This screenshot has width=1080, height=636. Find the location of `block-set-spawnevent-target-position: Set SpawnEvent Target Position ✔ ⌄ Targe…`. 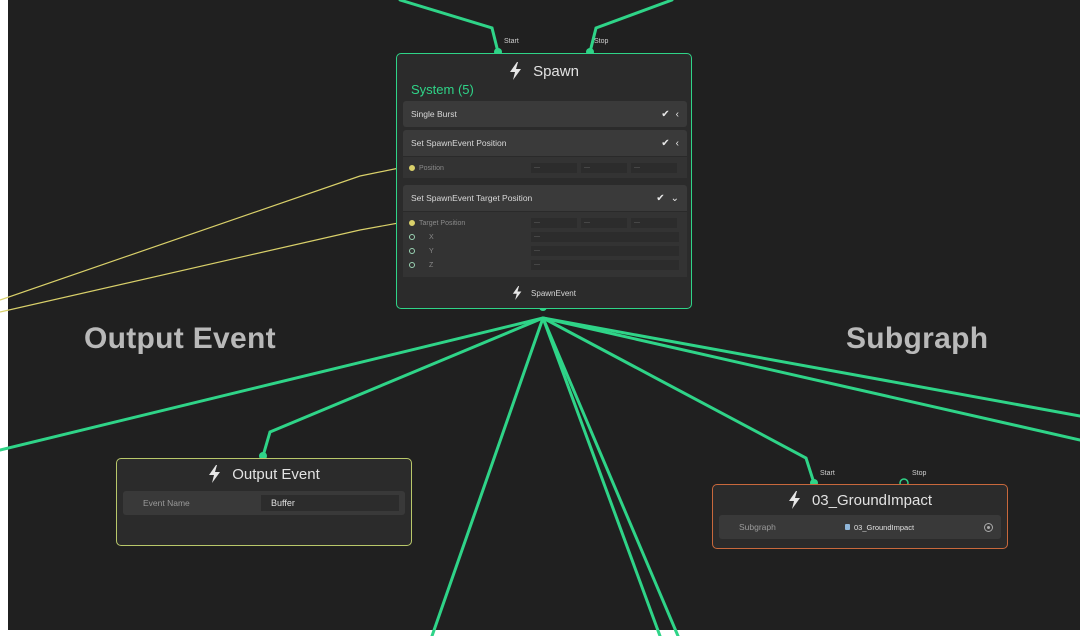

block-set-spawnevent-target-position: Set SpawnEvent Target Position ✔ ⌄ Targe… is located at coordinates (545, 231).